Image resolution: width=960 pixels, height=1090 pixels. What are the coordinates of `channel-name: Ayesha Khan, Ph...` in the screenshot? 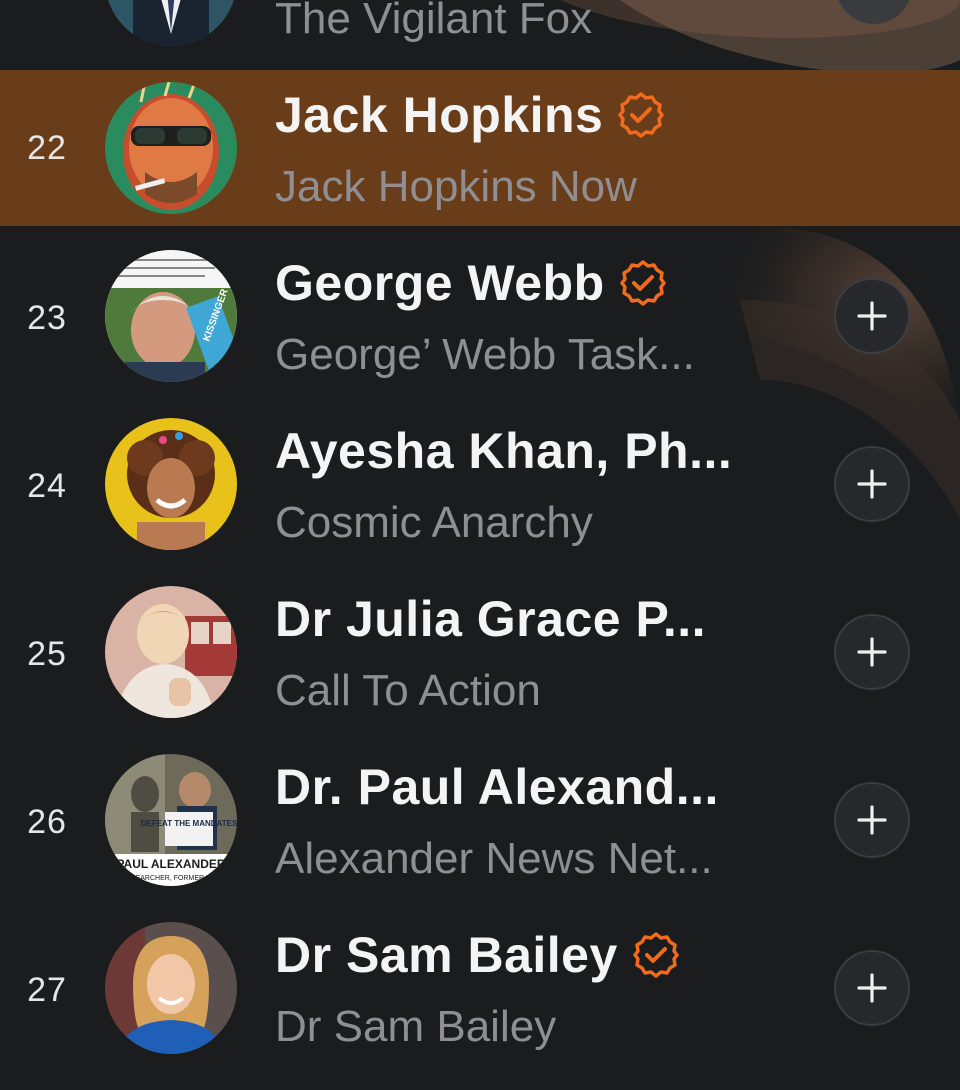 It's located at (504, 451).